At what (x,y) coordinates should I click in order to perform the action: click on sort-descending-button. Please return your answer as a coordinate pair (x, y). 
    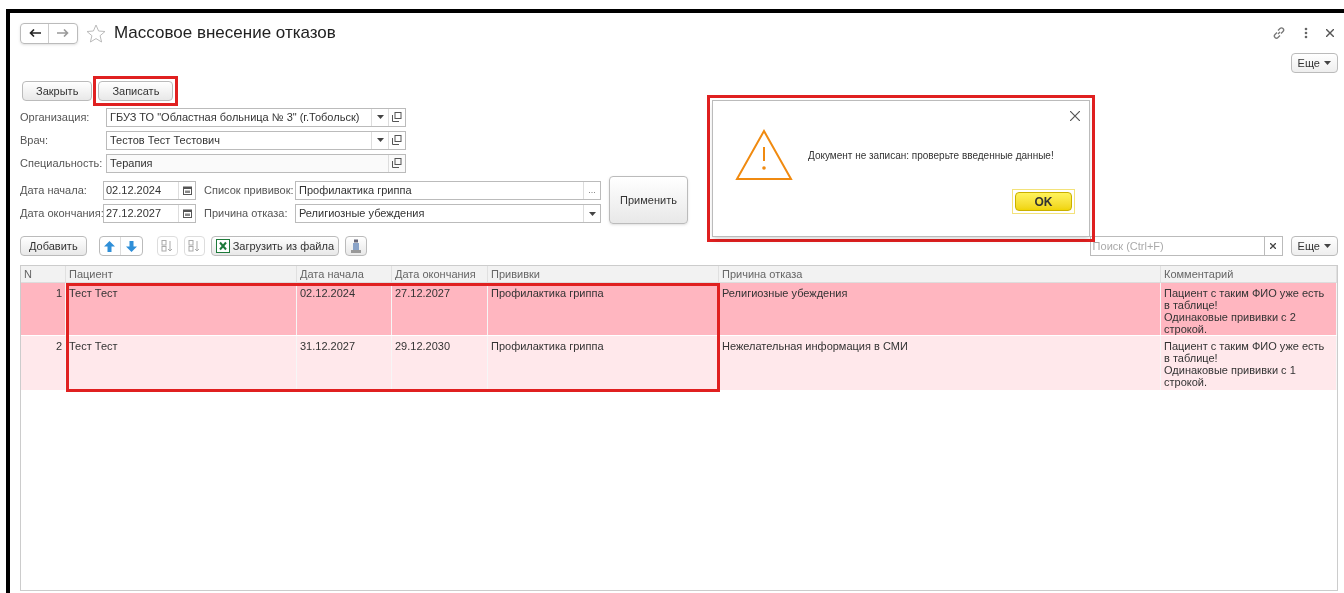
    Looking at the image, I should click on (194, 246).